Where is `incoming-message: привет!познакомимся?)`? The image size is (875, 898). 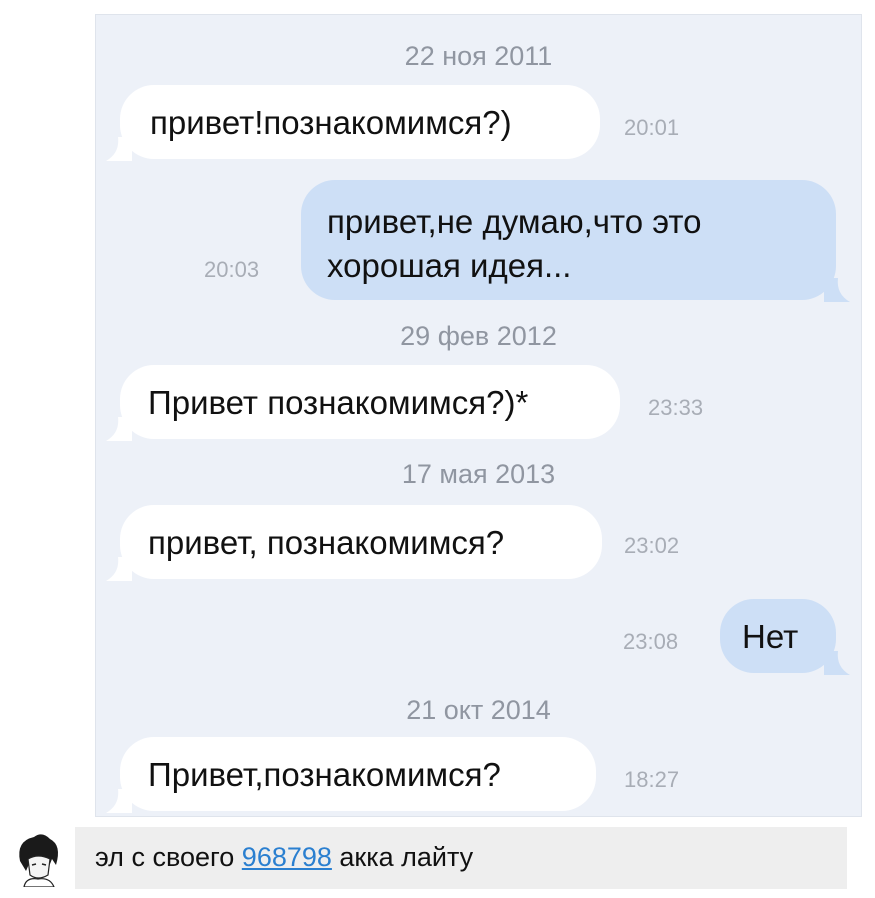
incoming-message: привет!познакомимся?) is located at coordinates (353, 123).